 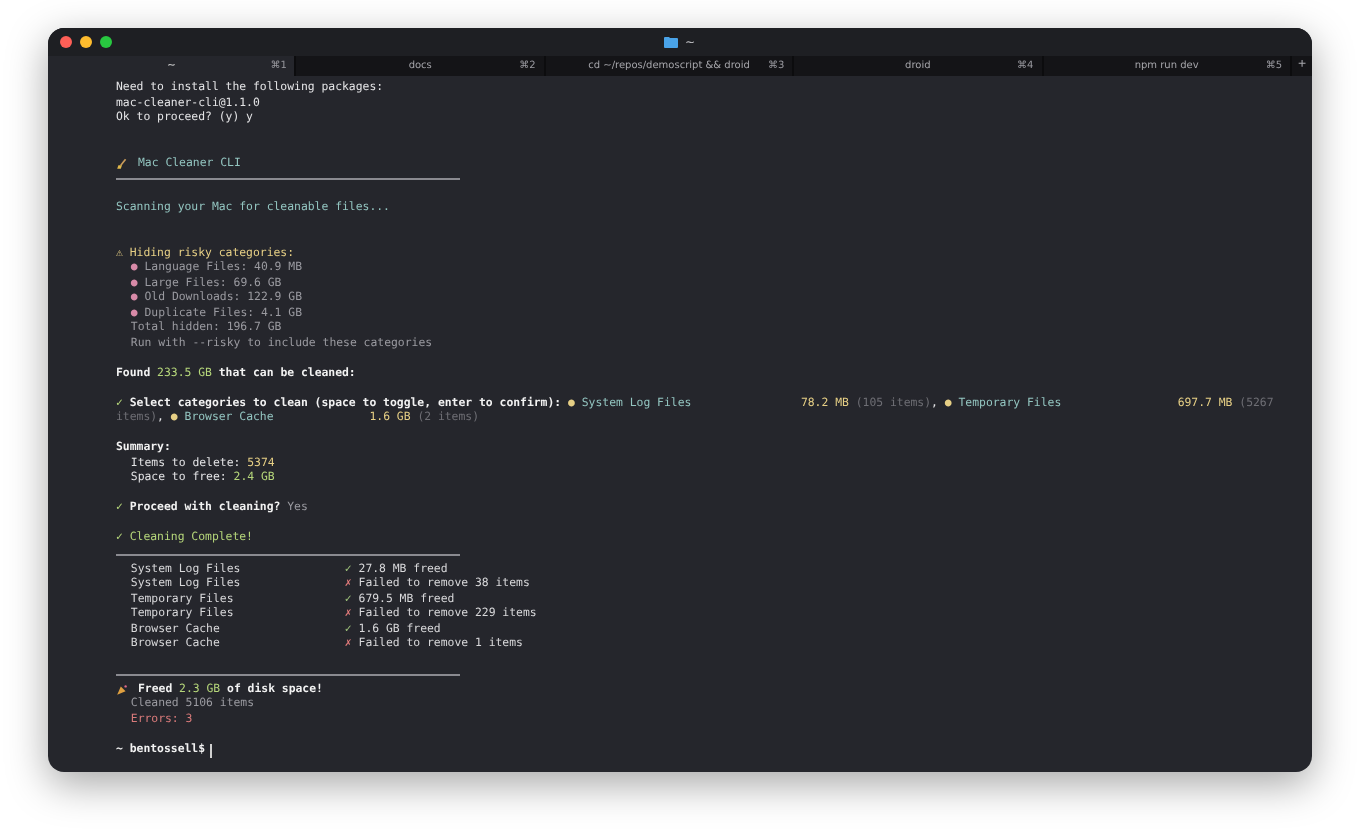 I want to click on text-cursor, so click(x=210, y=750).